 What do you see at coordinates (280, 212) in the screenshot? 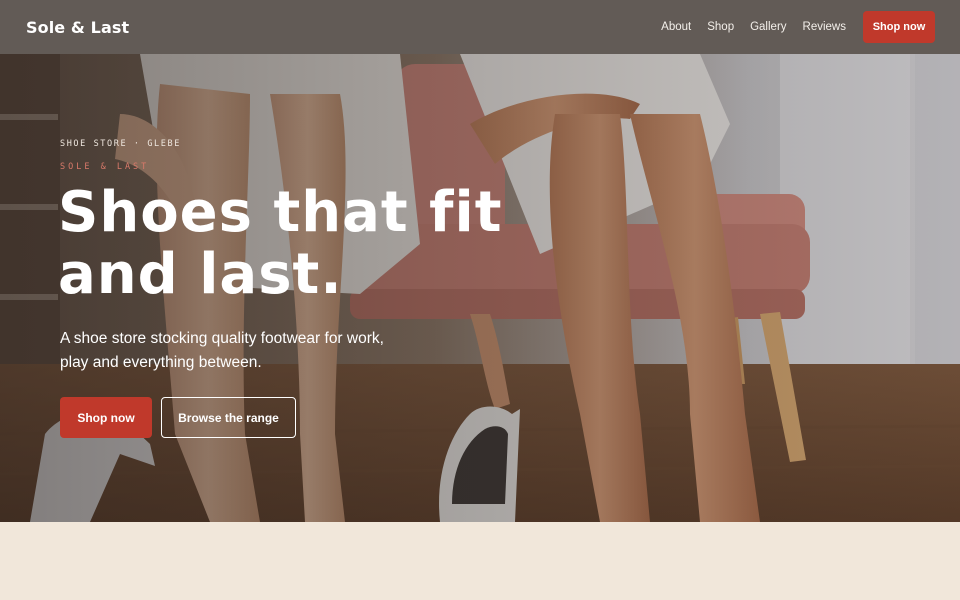
I see `hero-headline-line-1: Shoes that fit` at bounding box center [280, 212].